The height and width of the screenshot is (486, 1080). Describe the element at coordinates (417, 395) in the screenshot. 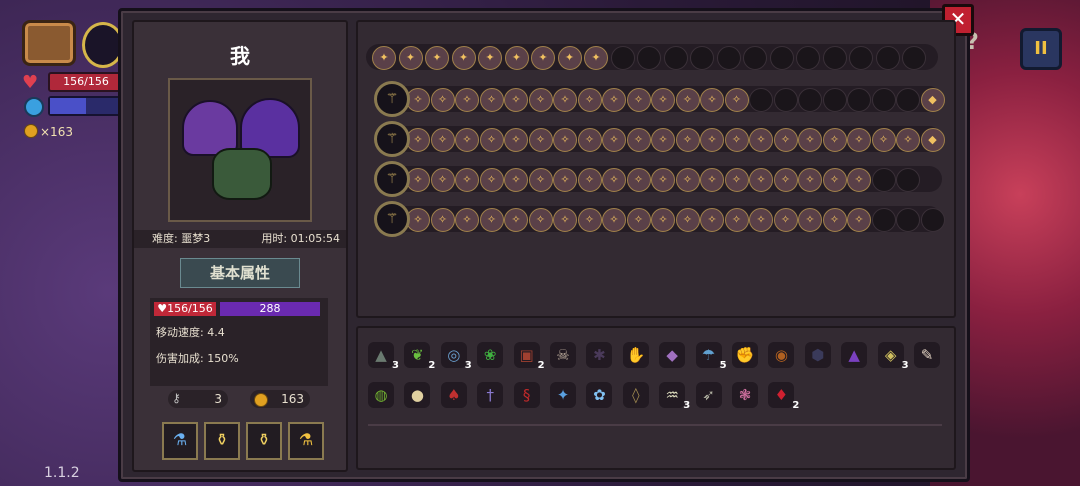

I see `dumpling-icon: ●` at that location.